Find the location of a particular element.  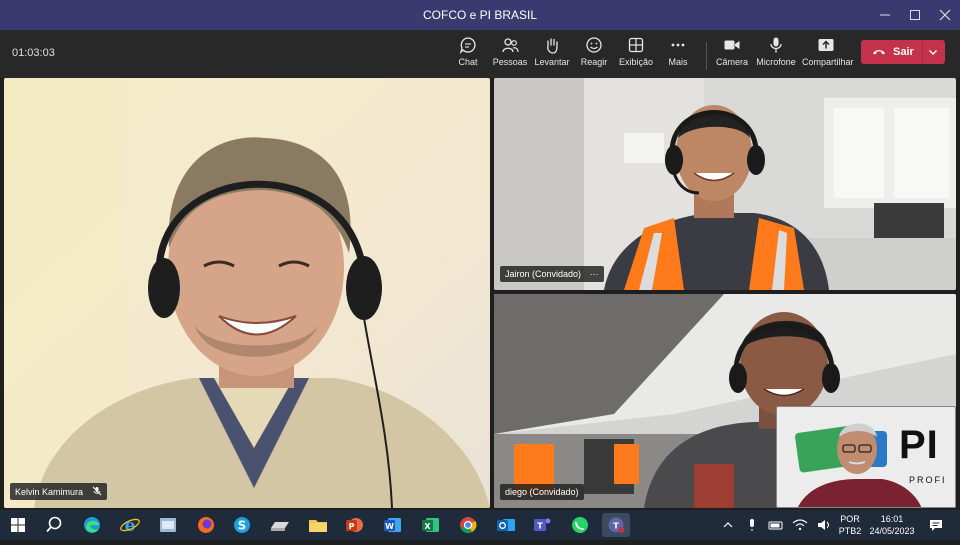

input-language-bottom: PTB2 is located at coordinates (850, 531).